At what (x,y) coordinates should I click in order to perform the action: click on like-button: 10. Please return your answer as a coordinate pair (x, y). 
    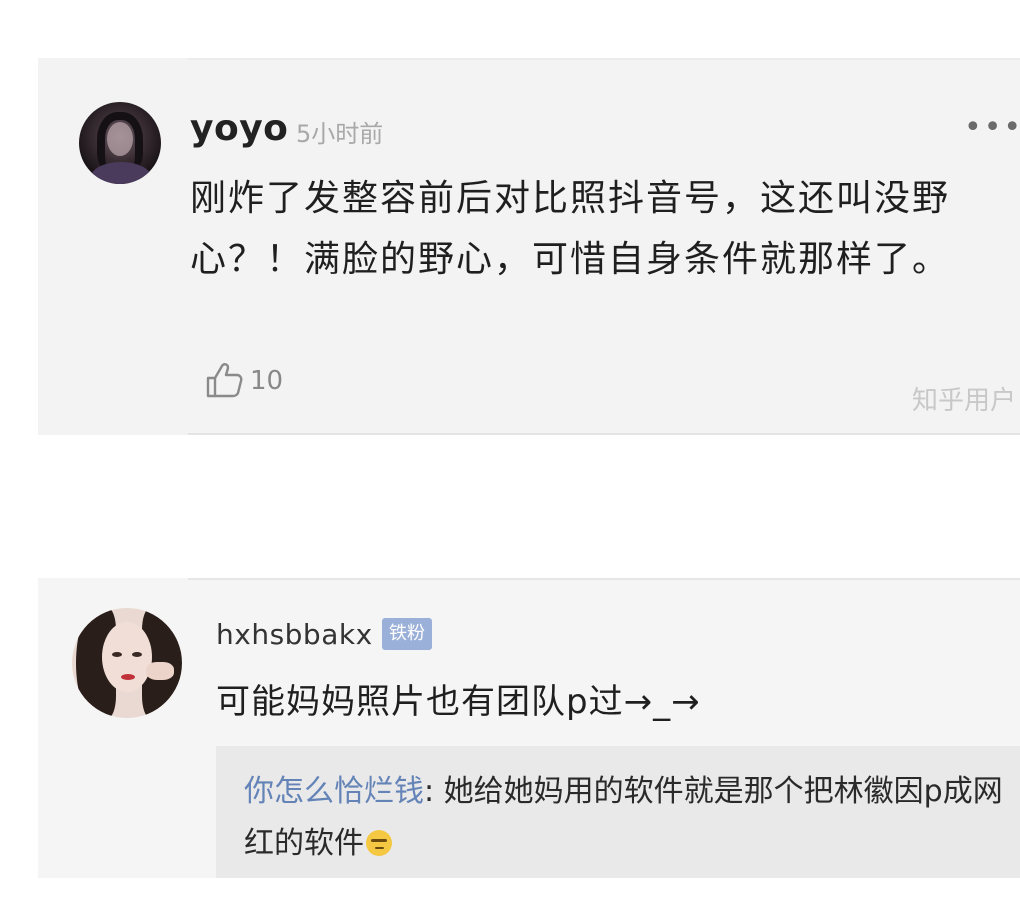
    Looking at the image, I should click on (264, 382).